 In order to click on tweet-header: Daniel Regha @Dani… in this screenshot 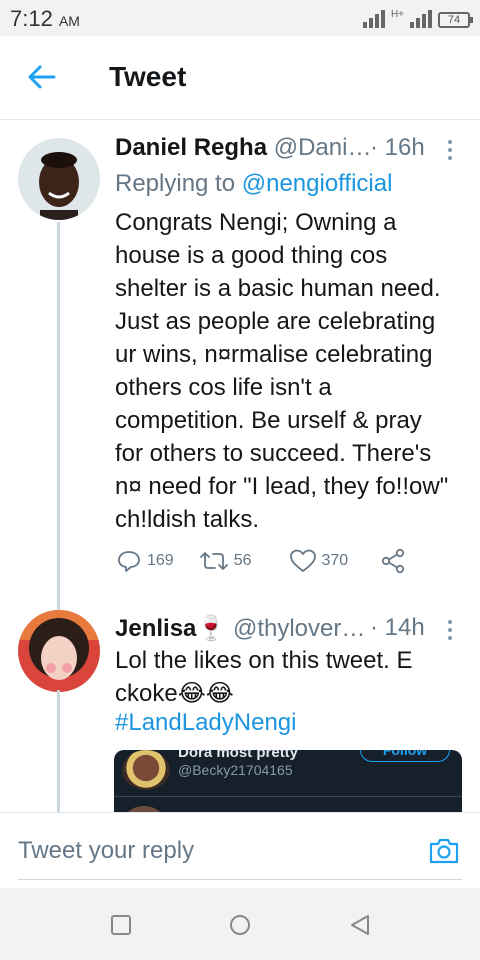, I will do `click(243, 148)`.